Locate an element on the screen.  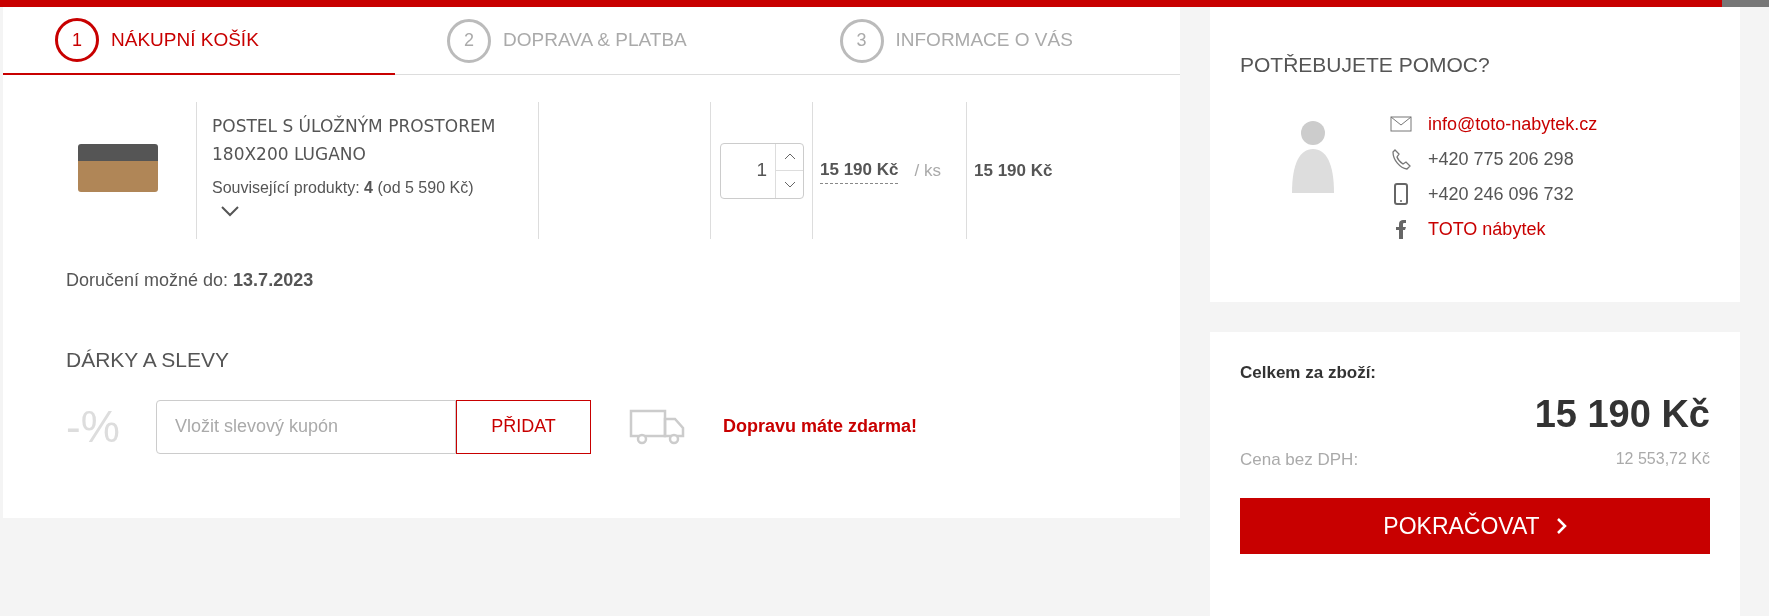
net-price: 12 553,72 Kč is located at coordinates (1662, 458).